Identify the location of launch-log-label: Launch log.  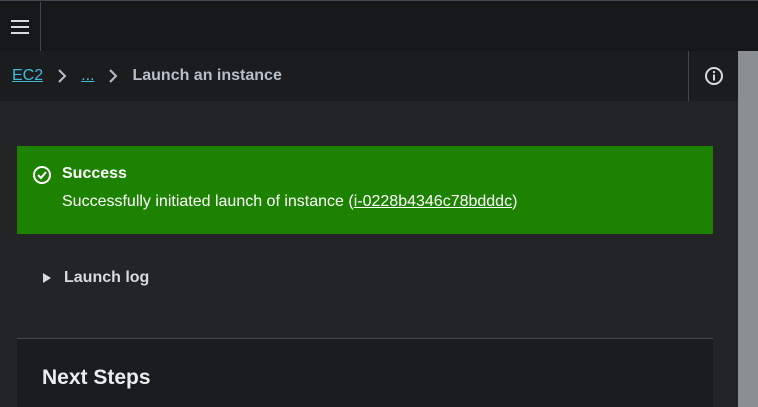
(107, 277).